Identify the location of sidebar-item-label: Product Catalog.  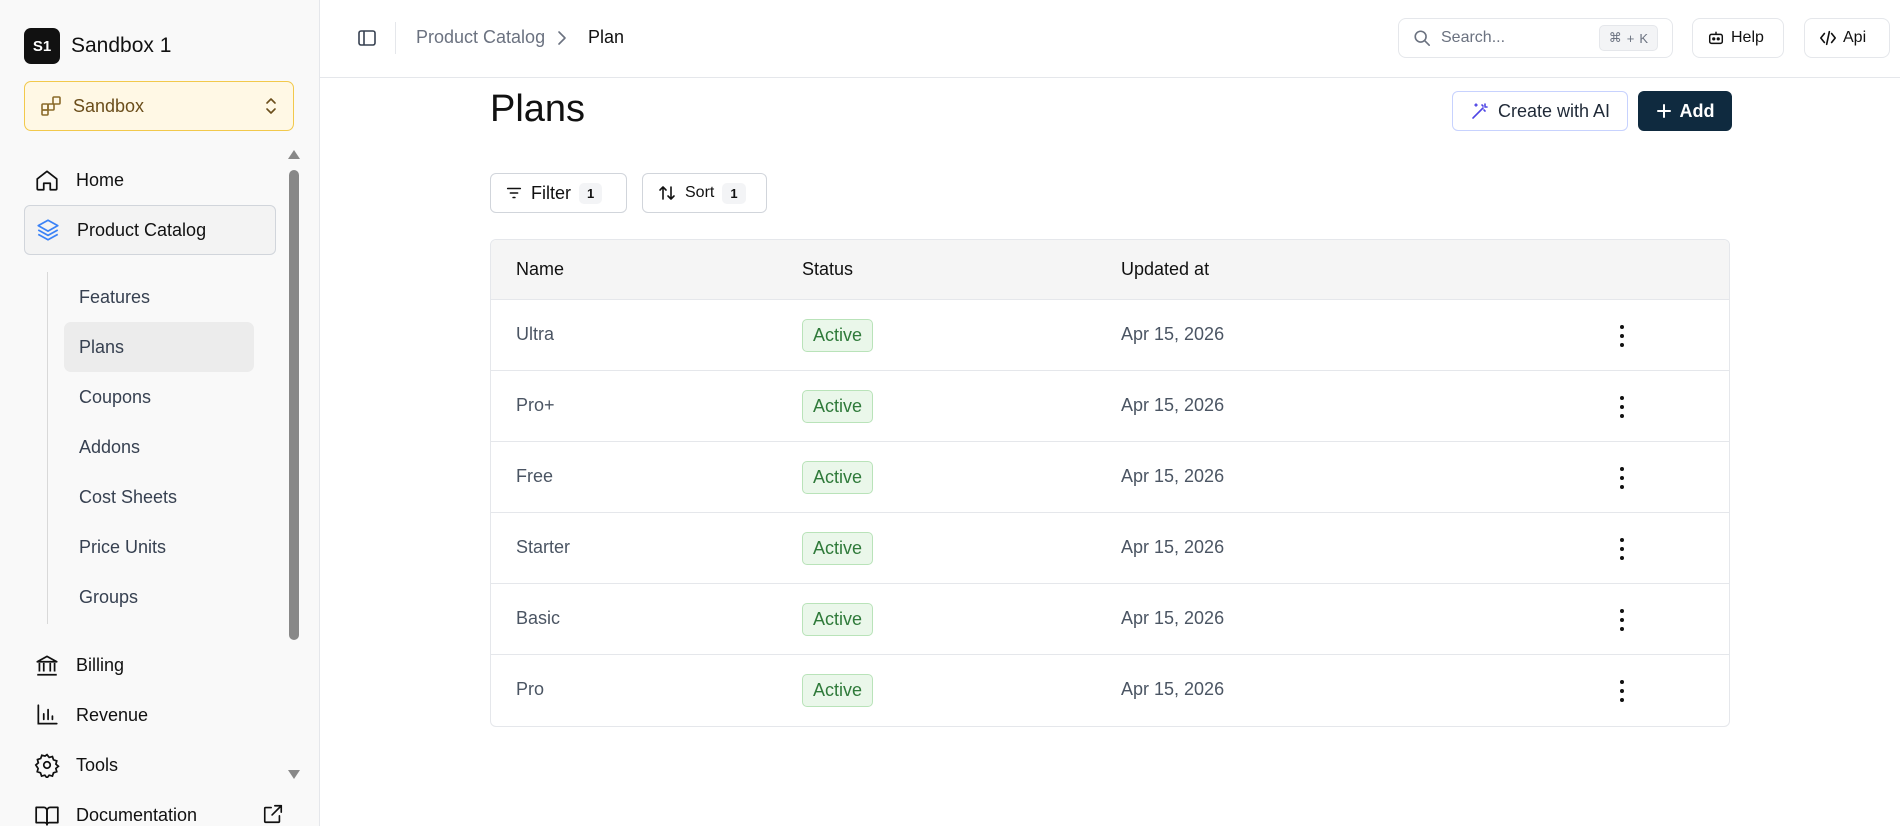
(142, 229).